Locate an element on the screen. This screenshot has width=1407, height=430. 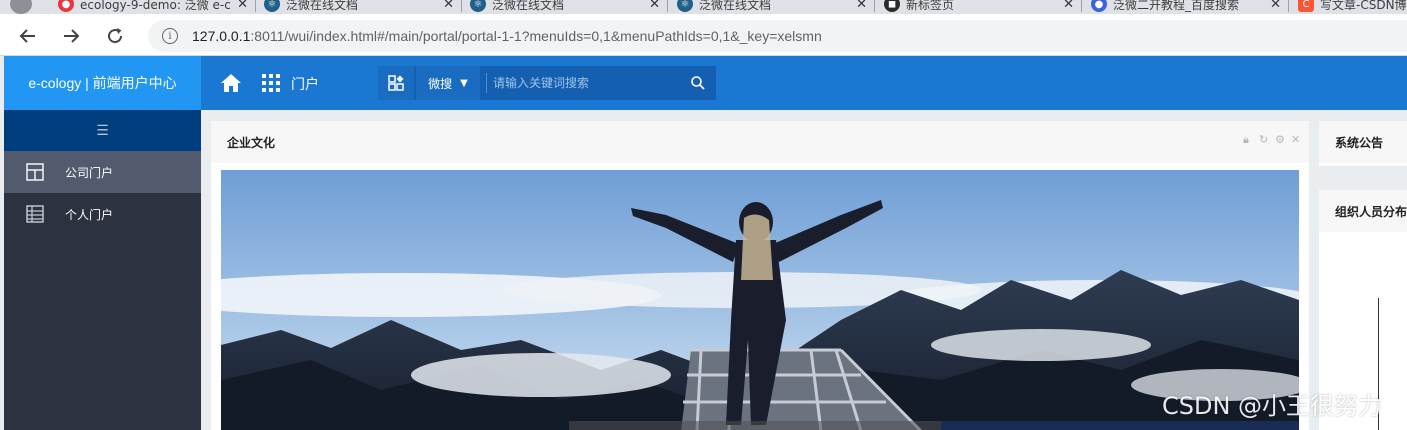
home-icon is located at coordinates (231, 83).